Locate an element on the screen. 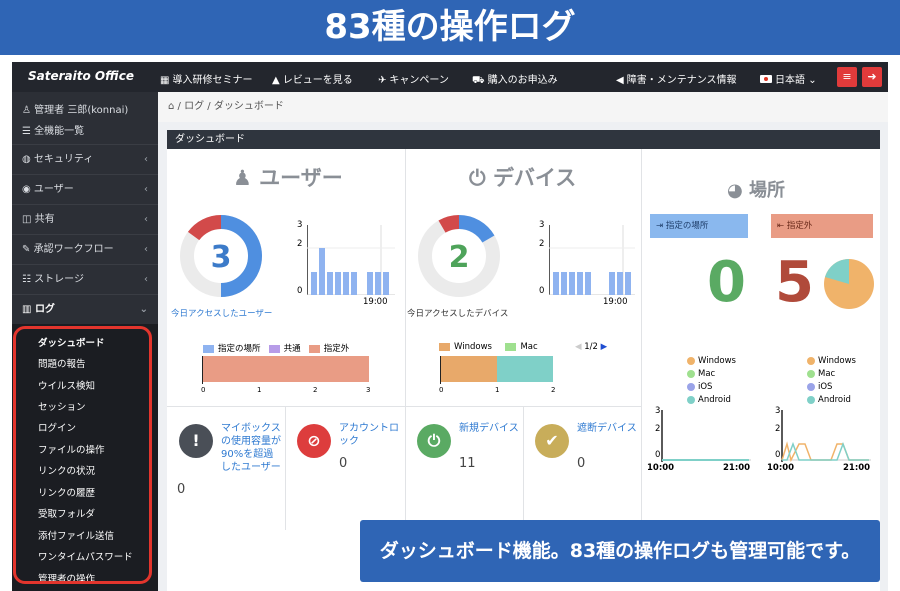 The width and height of the screenshot is (900, 591). banner-title: 83種の操作ログ is located at coordinates (450, 27).